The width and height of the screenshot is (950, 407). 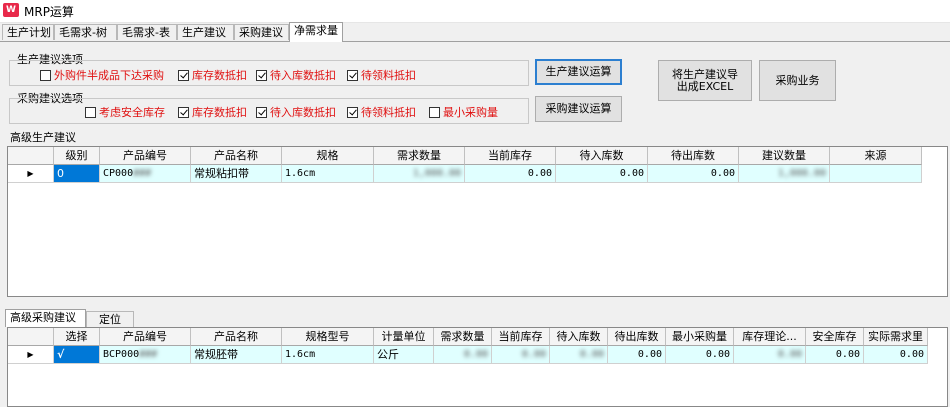 I want to click on checkbox-incoming-deduct: 待入库数抵扣, so click(x=296, y=75).